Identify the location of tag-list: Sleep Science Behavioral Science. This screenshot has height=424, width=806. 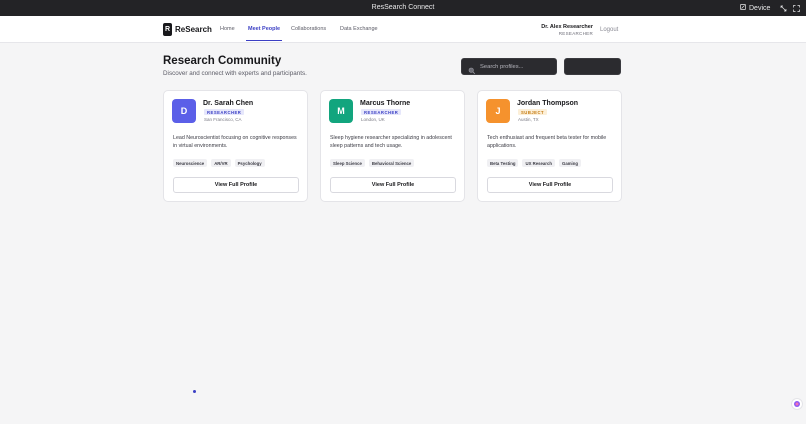
(372, 163).